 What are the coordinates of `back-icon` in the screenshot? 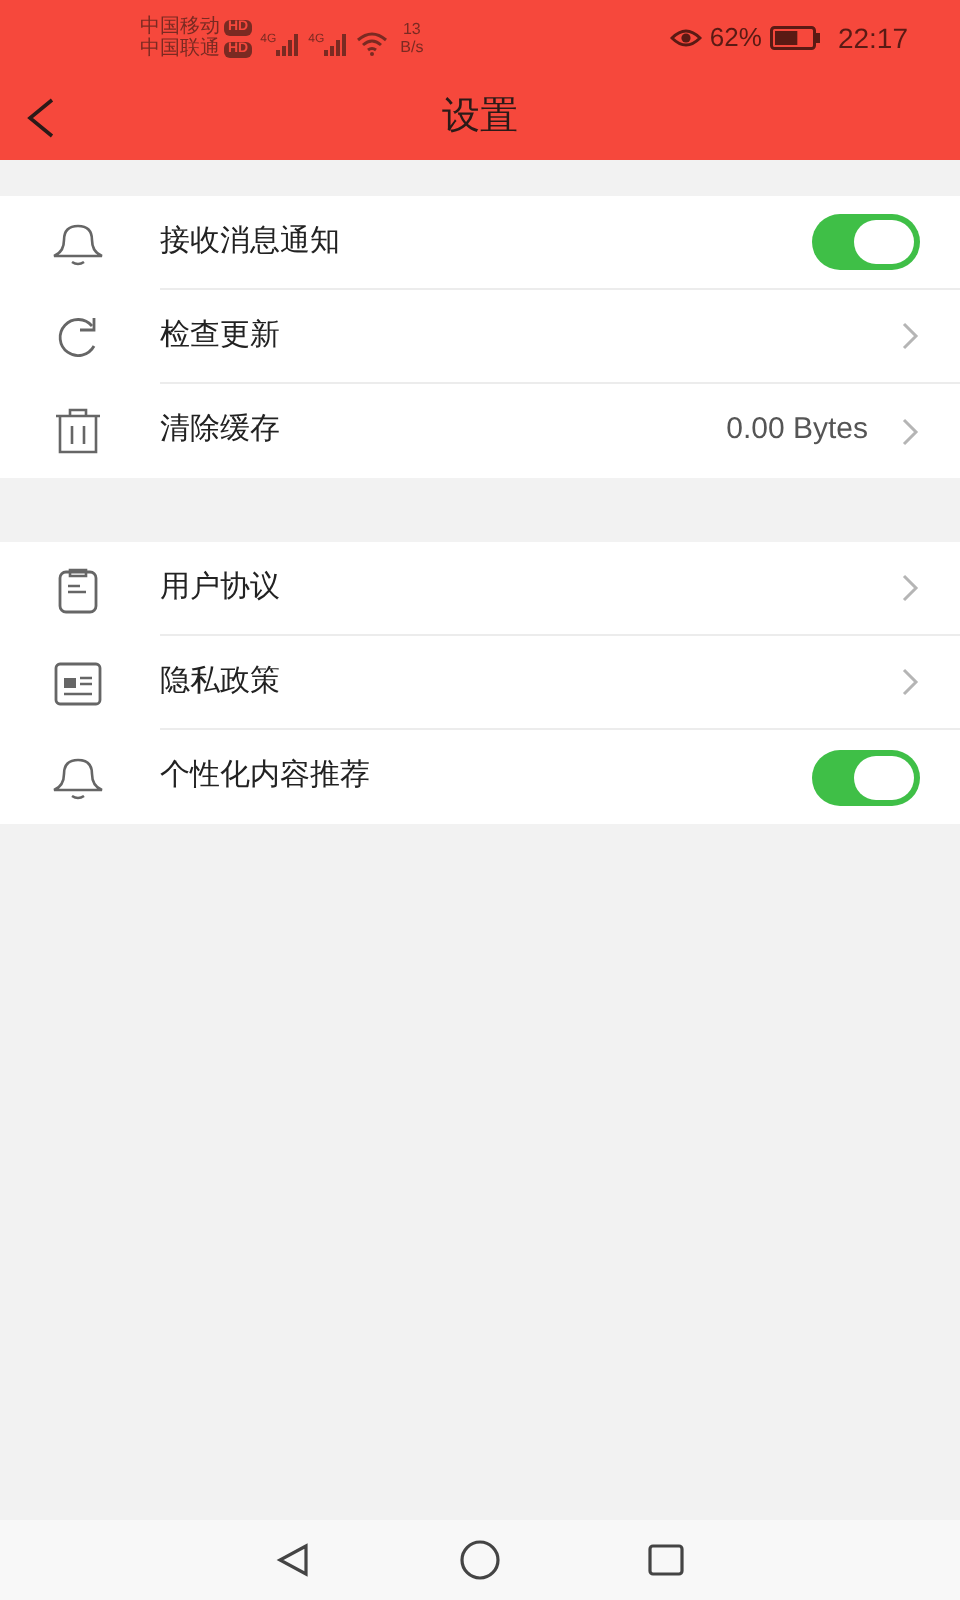 It's located at (294, 1560).